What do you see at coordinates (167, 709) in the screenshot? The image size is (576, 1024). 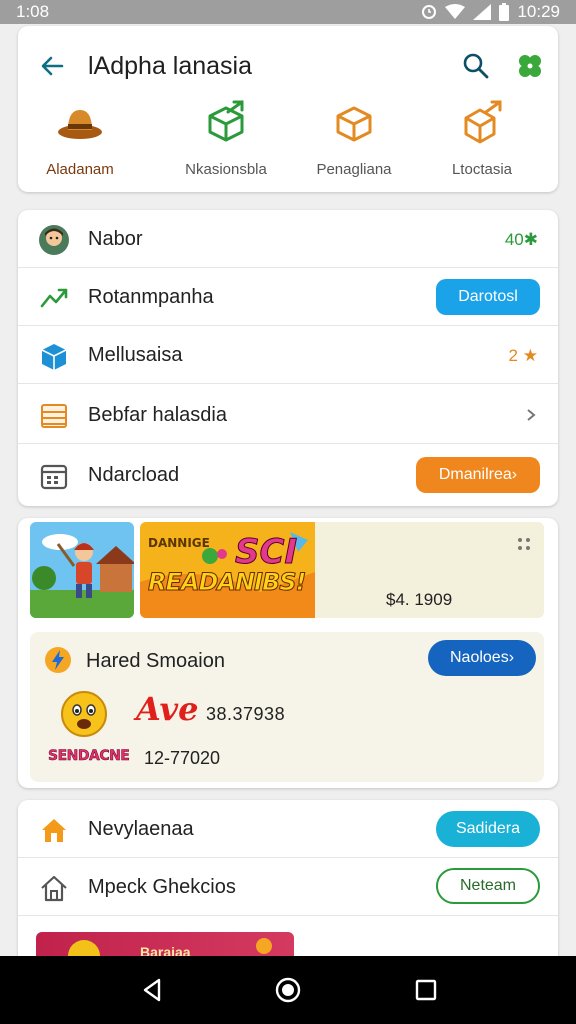 I see `ave-logo: Ave` at bounding box center [167, 709].